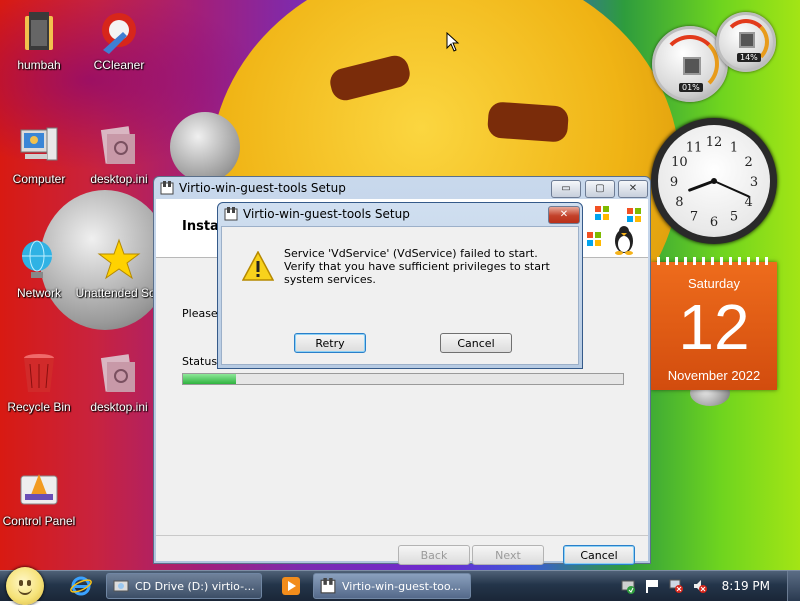 This screenshot has width=800, height=605. I want to click on clock-face: 1 2 3 4 5 6 7 8 9 10 11 12, so click(714, 181).